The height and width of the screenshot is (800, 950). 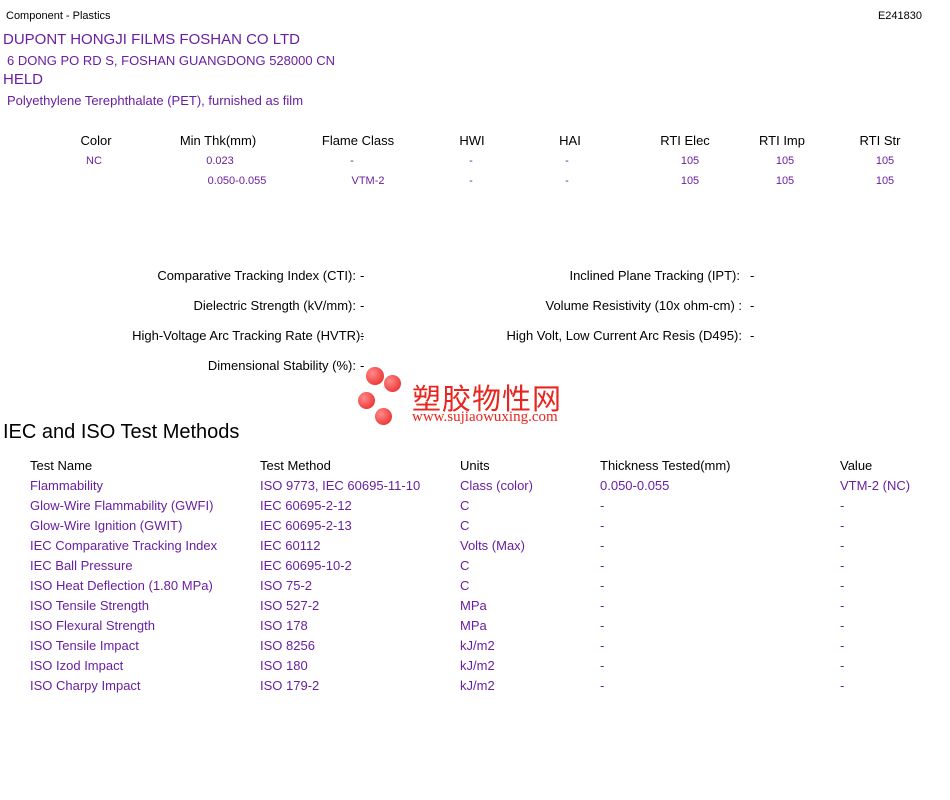 I want to click on test-method-cell: ISO 178, so click(x=284, y=625).